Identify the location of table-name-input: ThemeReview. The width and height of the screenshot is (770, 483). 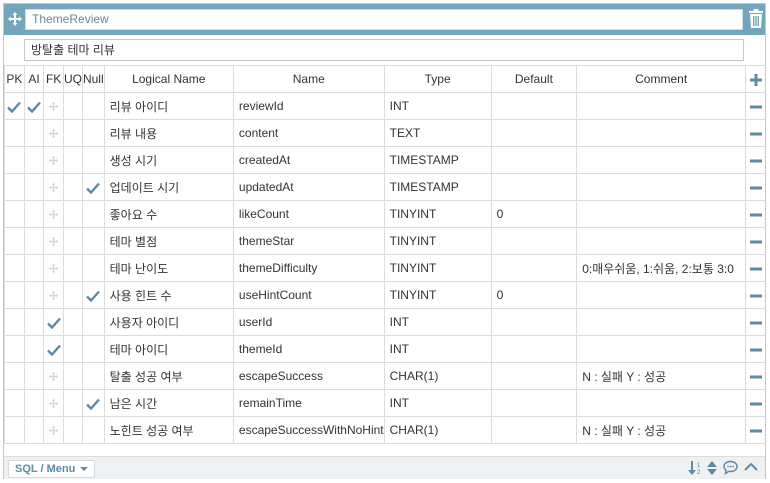
(384, 19).